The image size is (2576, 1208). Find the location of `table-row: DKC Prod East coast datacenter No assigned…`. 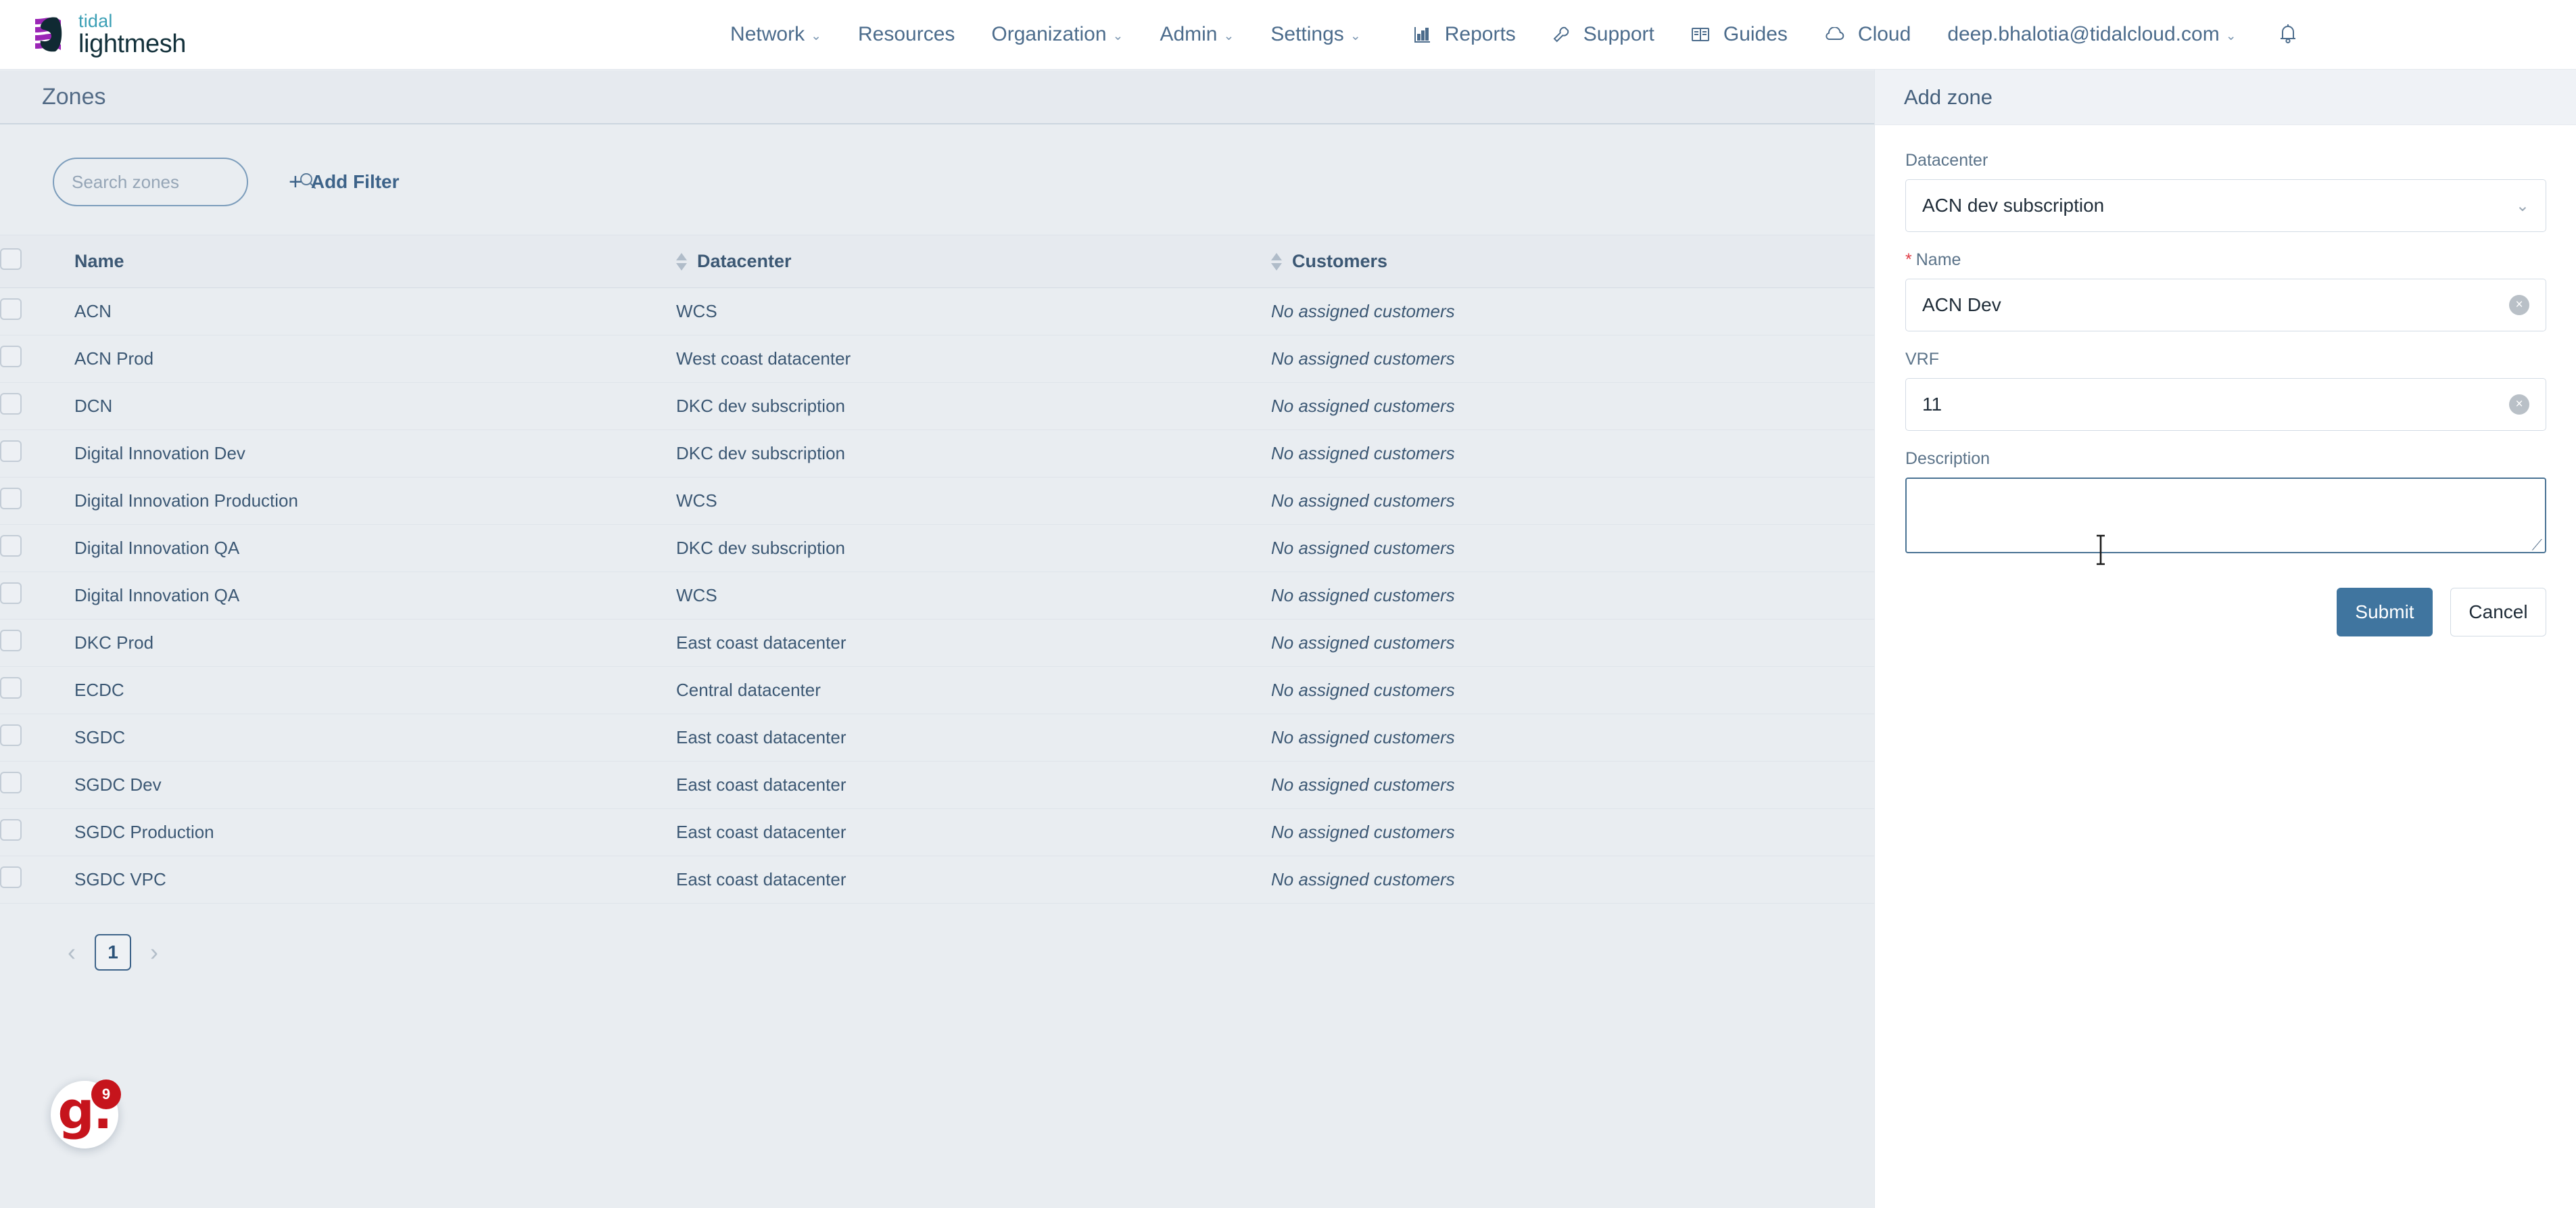

table-row: DKC Prod East coast datacenter No assigned… is located at coordinates (937, 643).